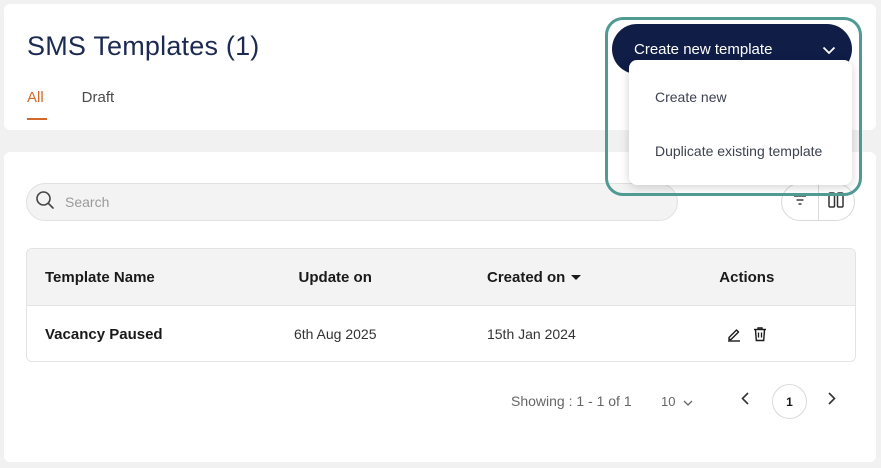 This screenshot has height=468, width=881. What do you see at coordinates (738, 151) in the screenshot?
I see `menu-item-duplicate-template: Duplicate existing template` at bounding box center [738, 151].